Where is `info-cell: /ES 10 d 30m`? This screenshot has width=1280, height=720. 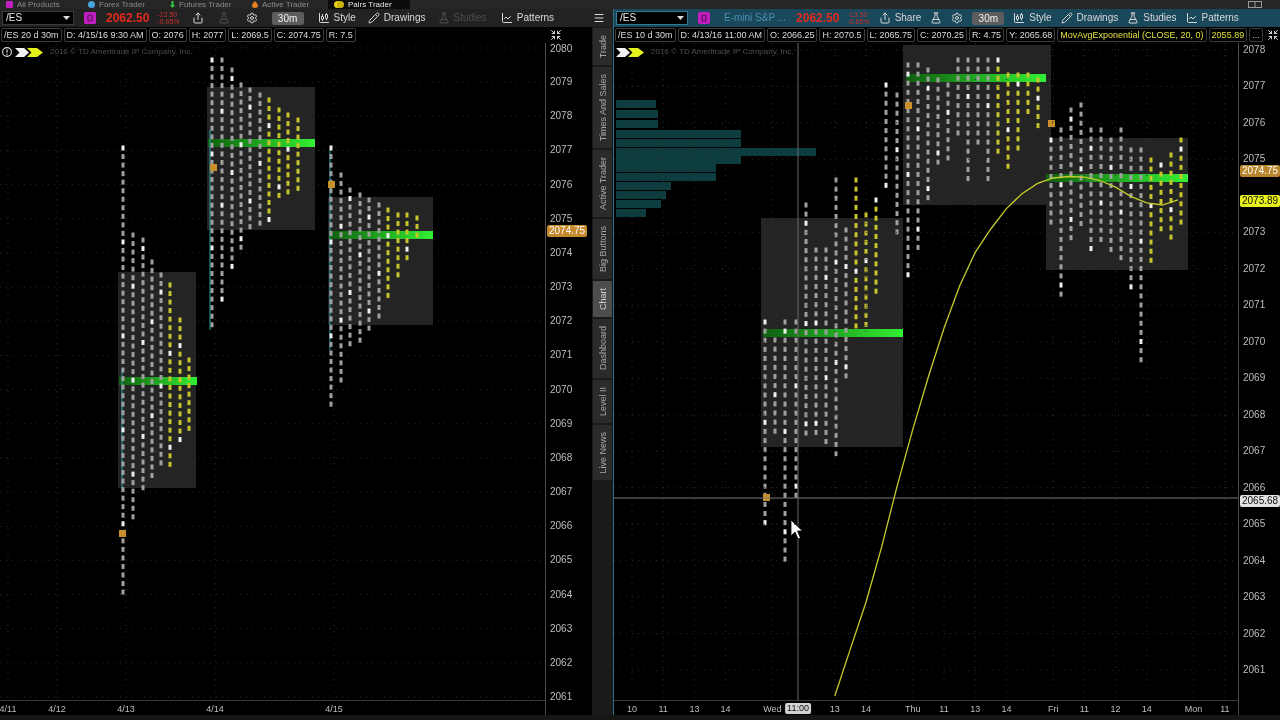 info-cell: /ES 10 d 30m is located at coordinates (645, 35).